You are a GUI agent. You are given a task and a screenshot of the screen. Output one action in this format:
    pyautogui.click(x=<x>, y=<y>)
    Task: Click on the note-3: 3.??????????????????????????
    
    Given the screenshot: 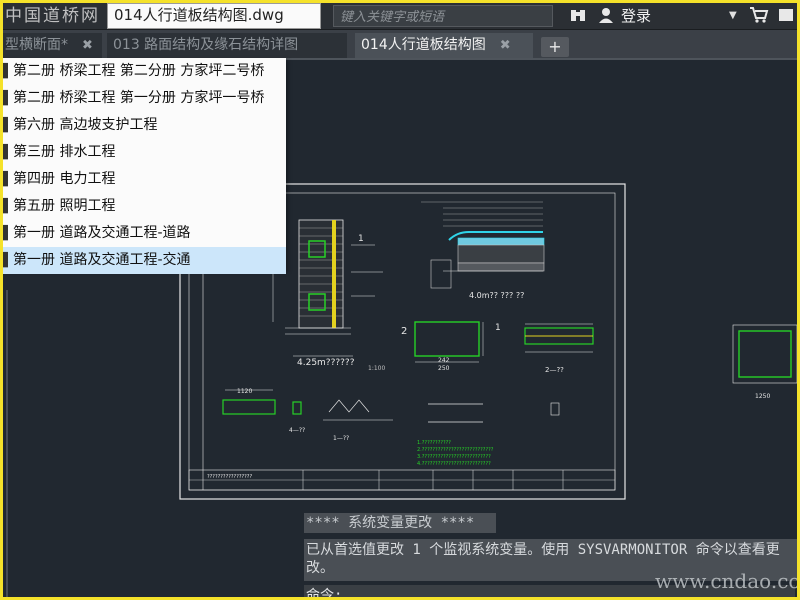 What is the action you would take?
    pyautogui.click(x=454, y=457)
    